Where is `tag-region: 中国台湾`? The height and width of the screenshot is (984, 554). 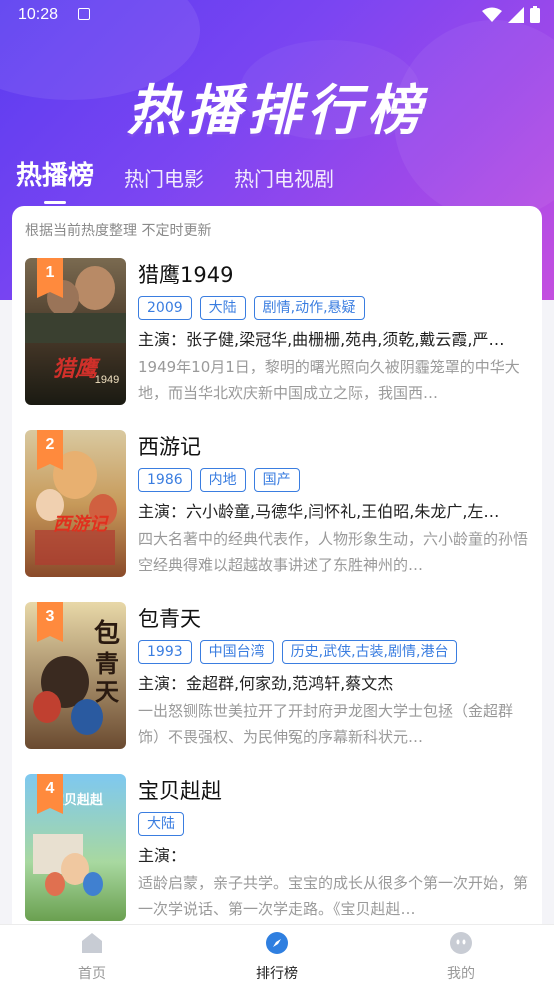 tag-region: 中国台湾 is located at coordinates (236, 652).